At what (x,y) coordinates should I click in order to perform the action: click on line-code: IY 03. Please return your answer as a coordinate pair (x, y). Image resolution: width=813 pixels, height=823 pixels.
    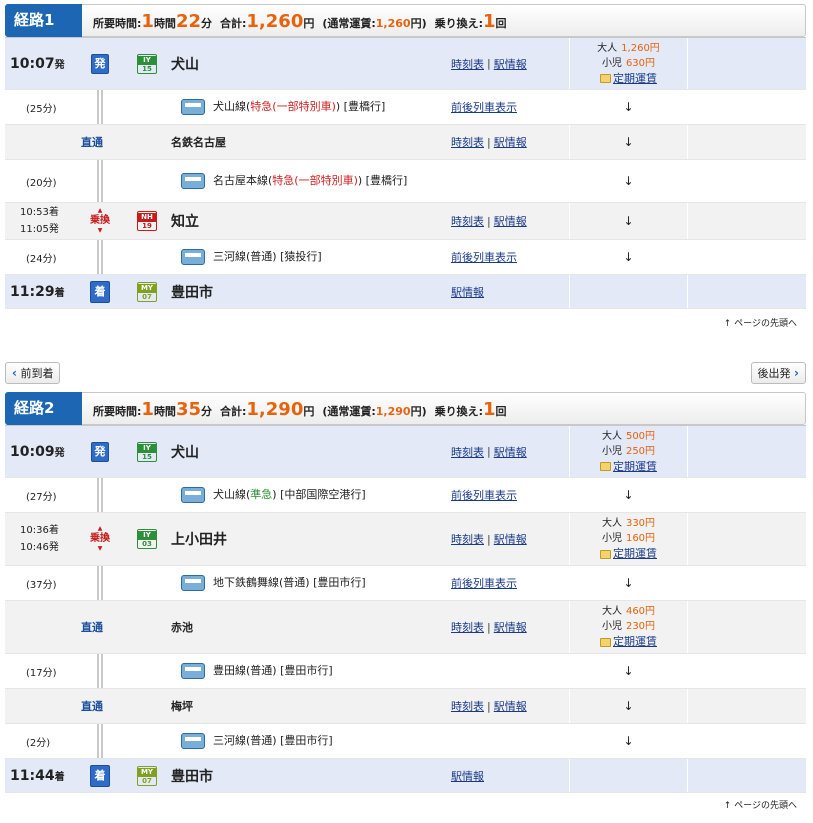
    Looking at the image, I should click on (147, 539).